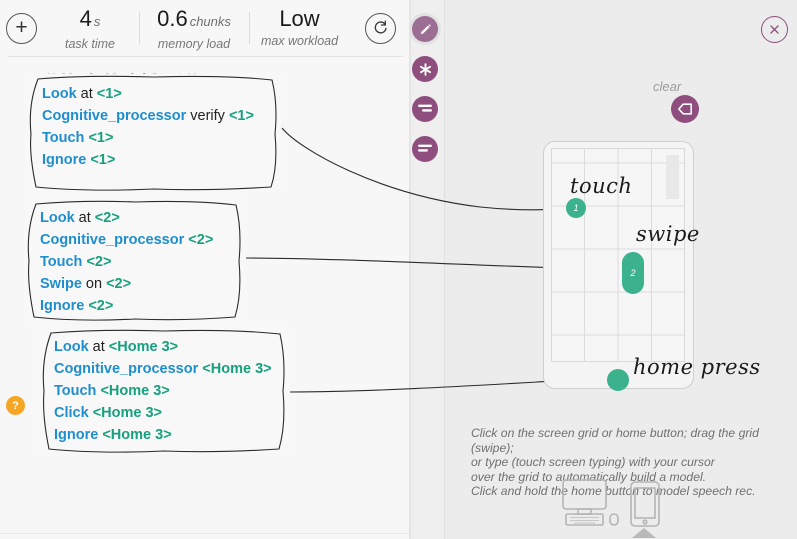  I want to click on plus-icon: +, so click(21, 27).